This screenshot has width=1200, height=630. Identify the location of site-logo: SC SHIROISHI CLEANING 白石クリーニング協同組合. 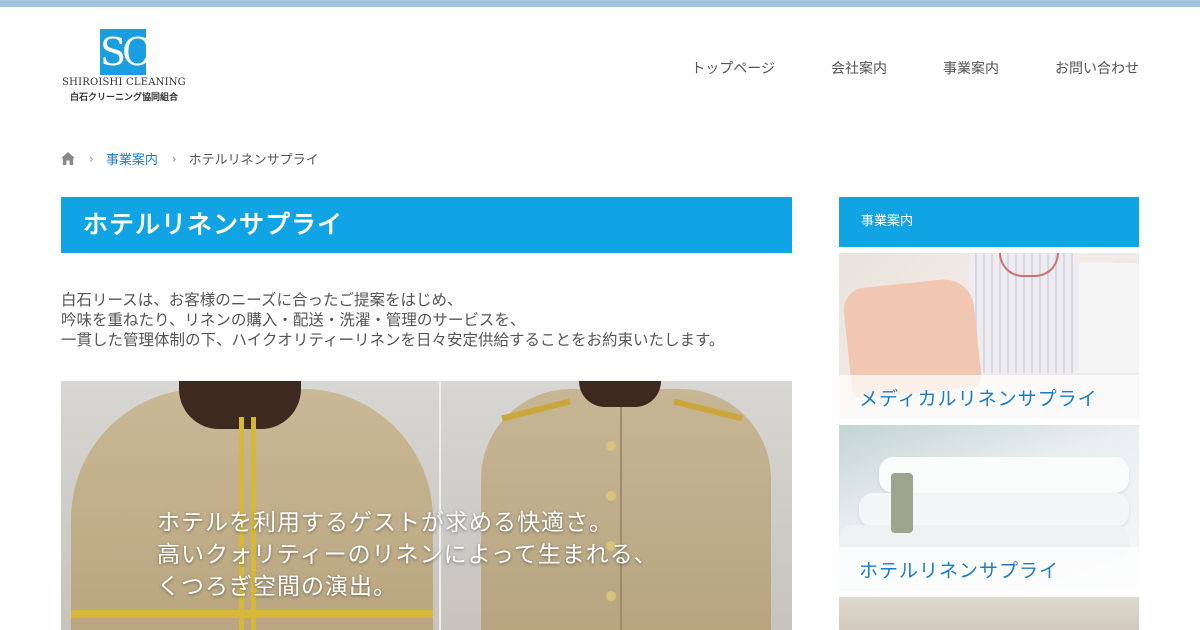
(124, 66).